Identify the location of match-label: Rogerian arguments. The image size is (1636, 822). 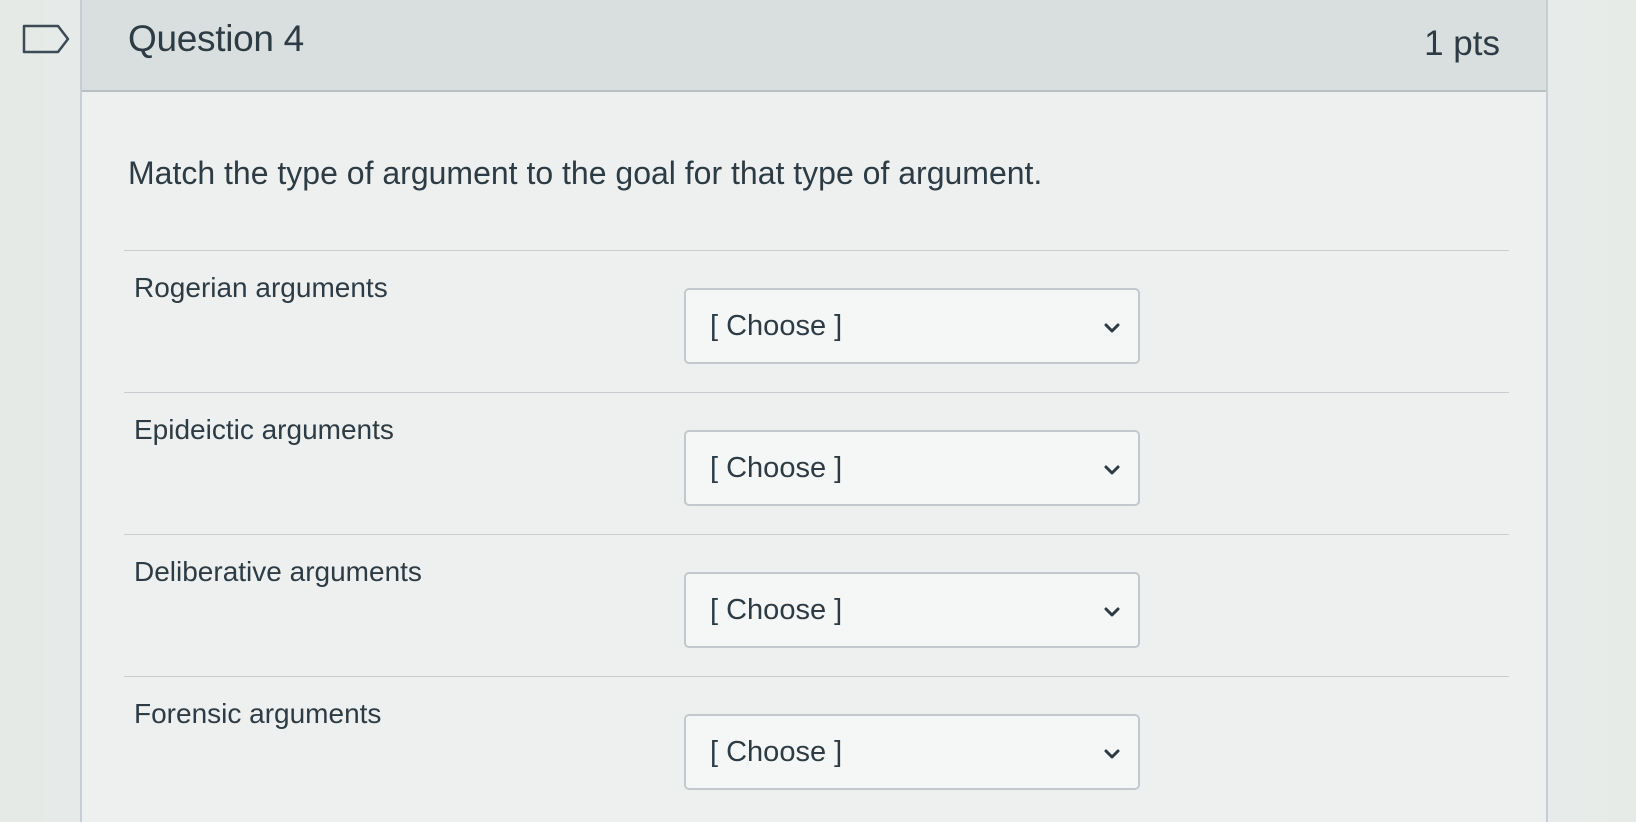
(261, 287).